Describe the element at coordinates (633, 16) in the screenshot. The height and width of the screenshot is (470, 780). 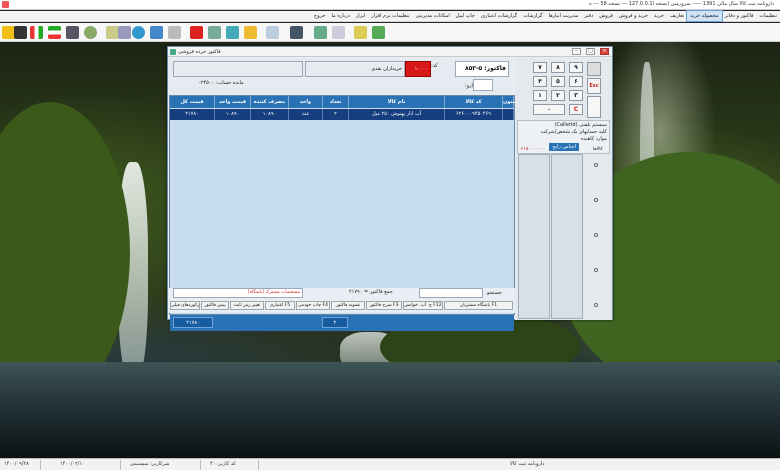
I see `menu-item-buy-sell: خرید و فروش` at that location.